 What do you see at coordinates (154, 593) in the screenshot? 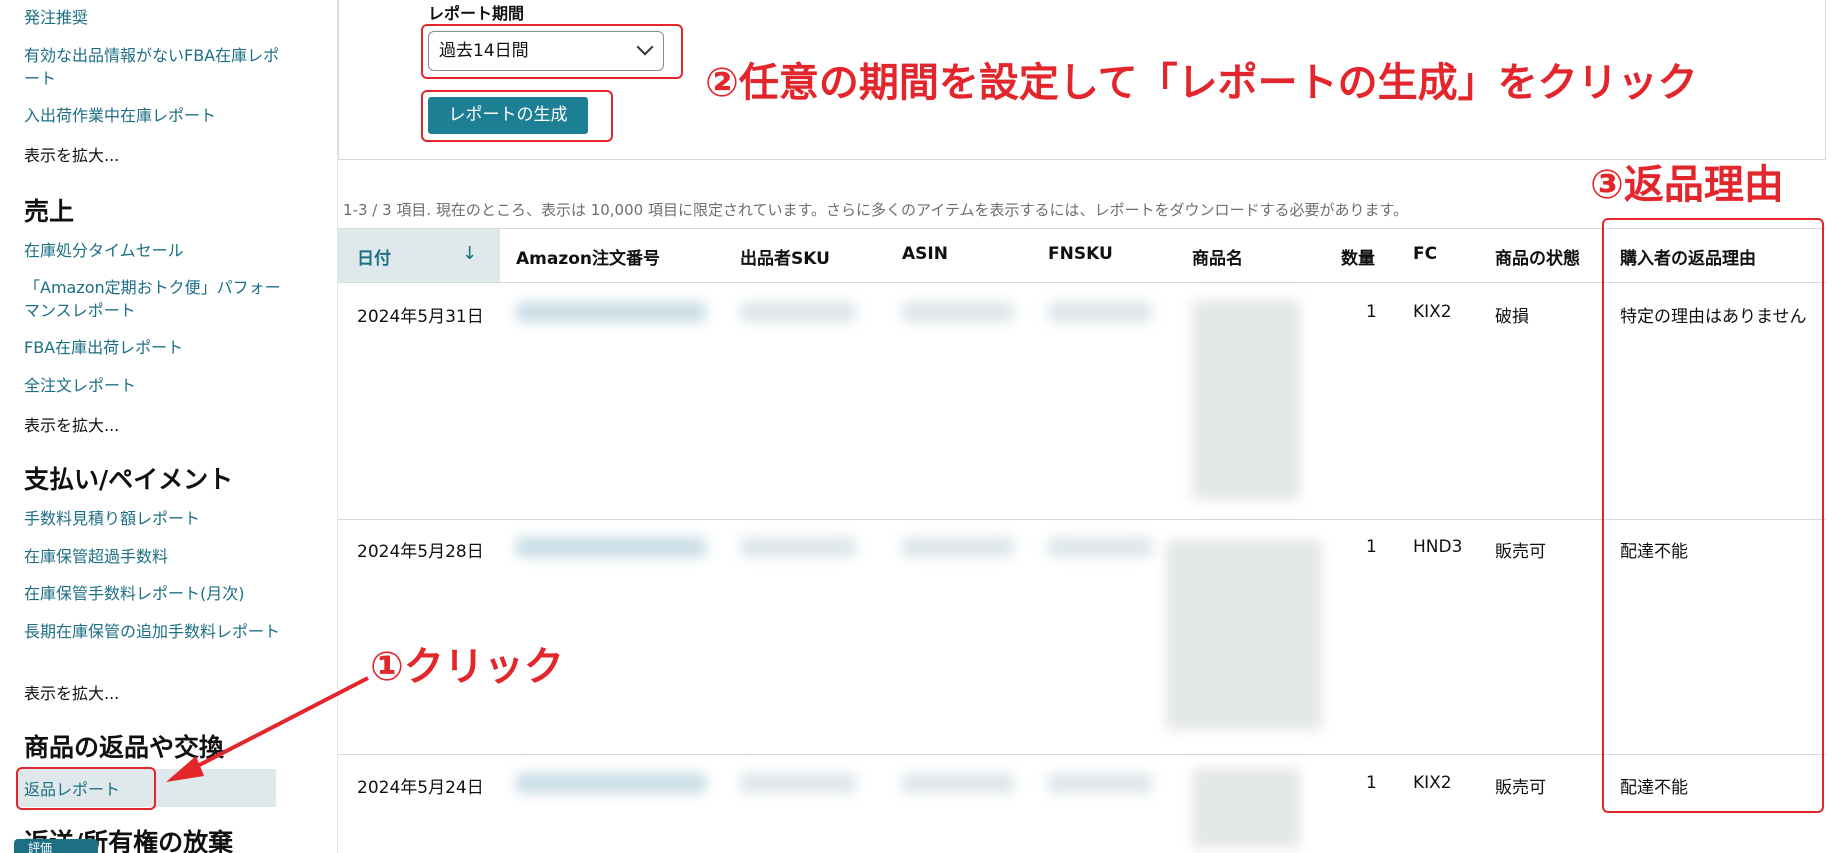
I see `sidebar-link-monthly-storage-fee: 在庫保管手数料レポート(月次)` at bounding box center [154, 593].